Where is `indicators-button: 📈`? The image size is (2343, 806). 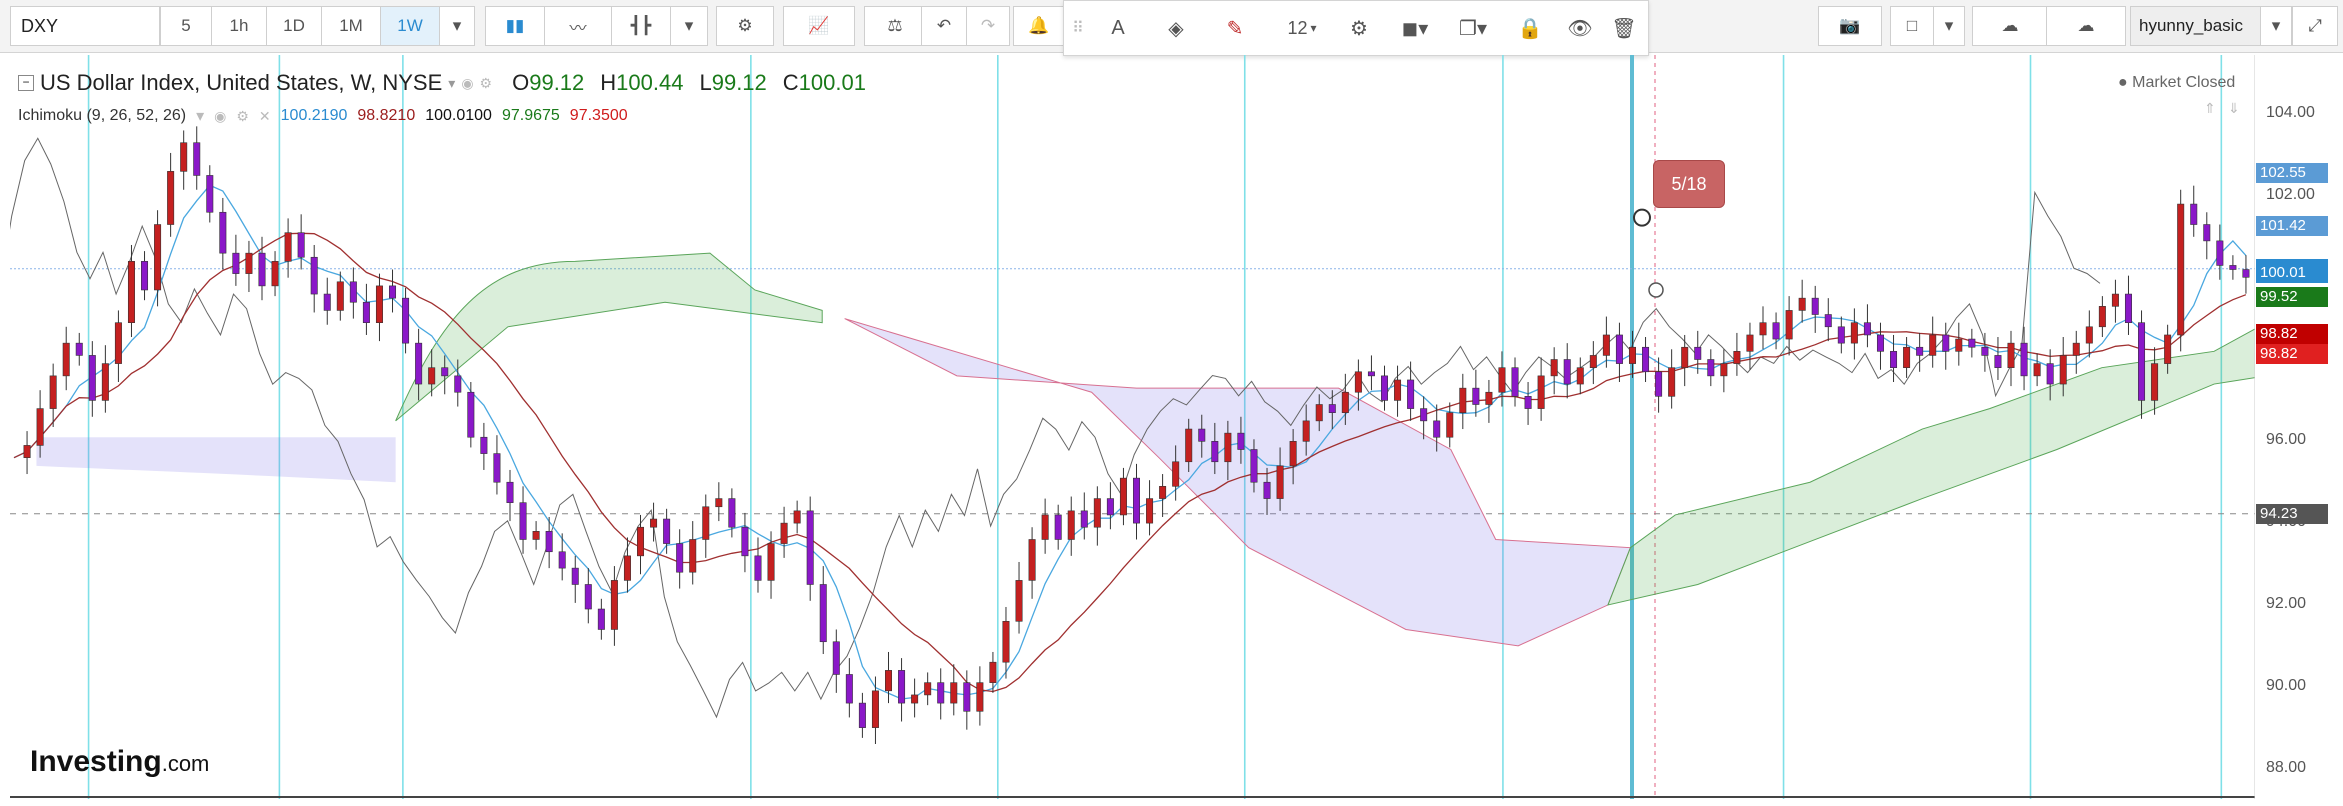 indicators-button: 📈 is located at coordinates (819, 26).